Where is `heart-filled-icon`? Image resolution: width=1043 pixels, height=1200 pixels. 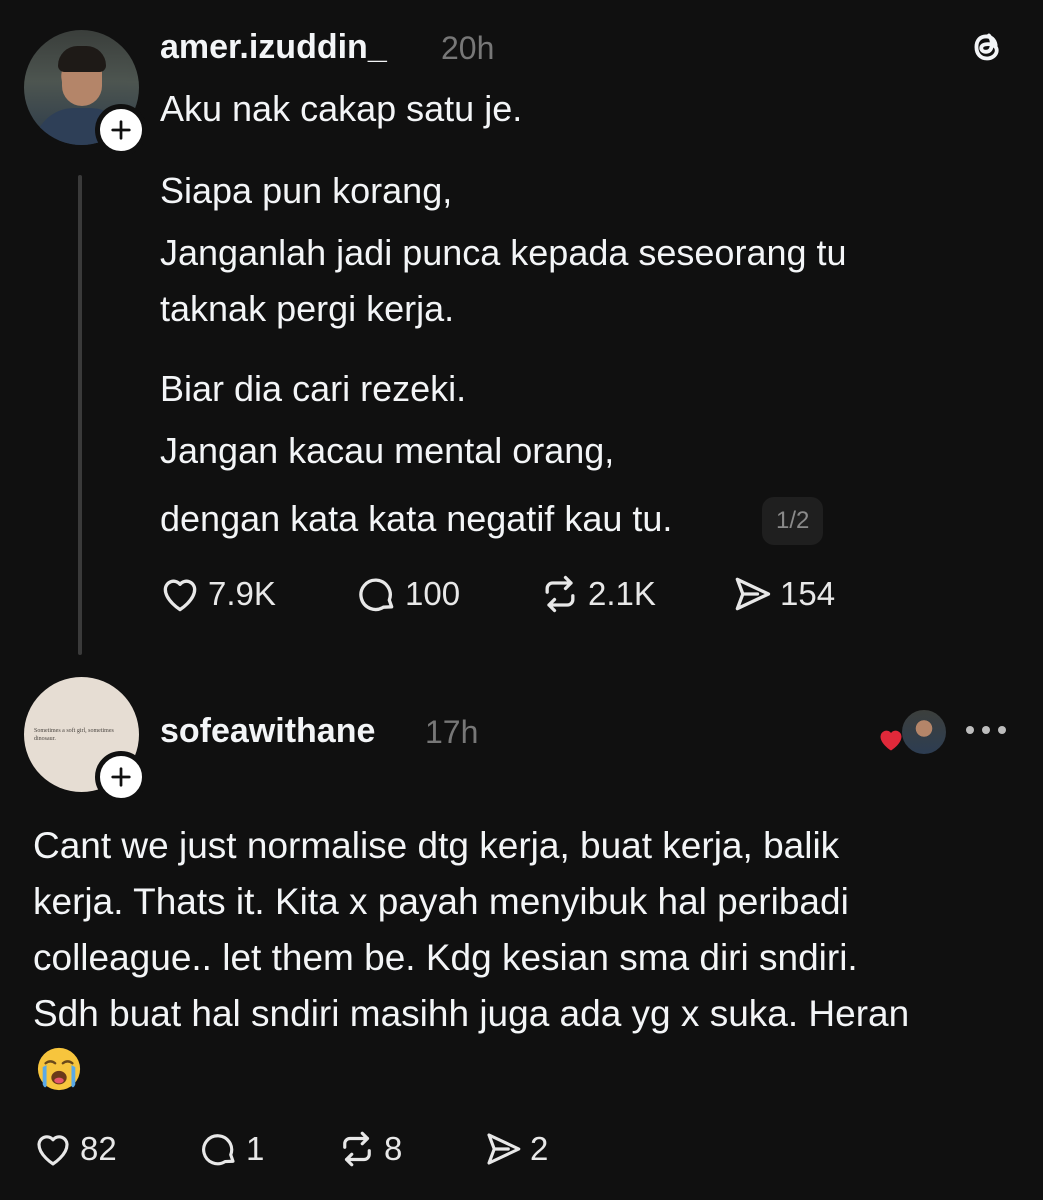 heart-filled-icon is located at coordinates (891, 740).